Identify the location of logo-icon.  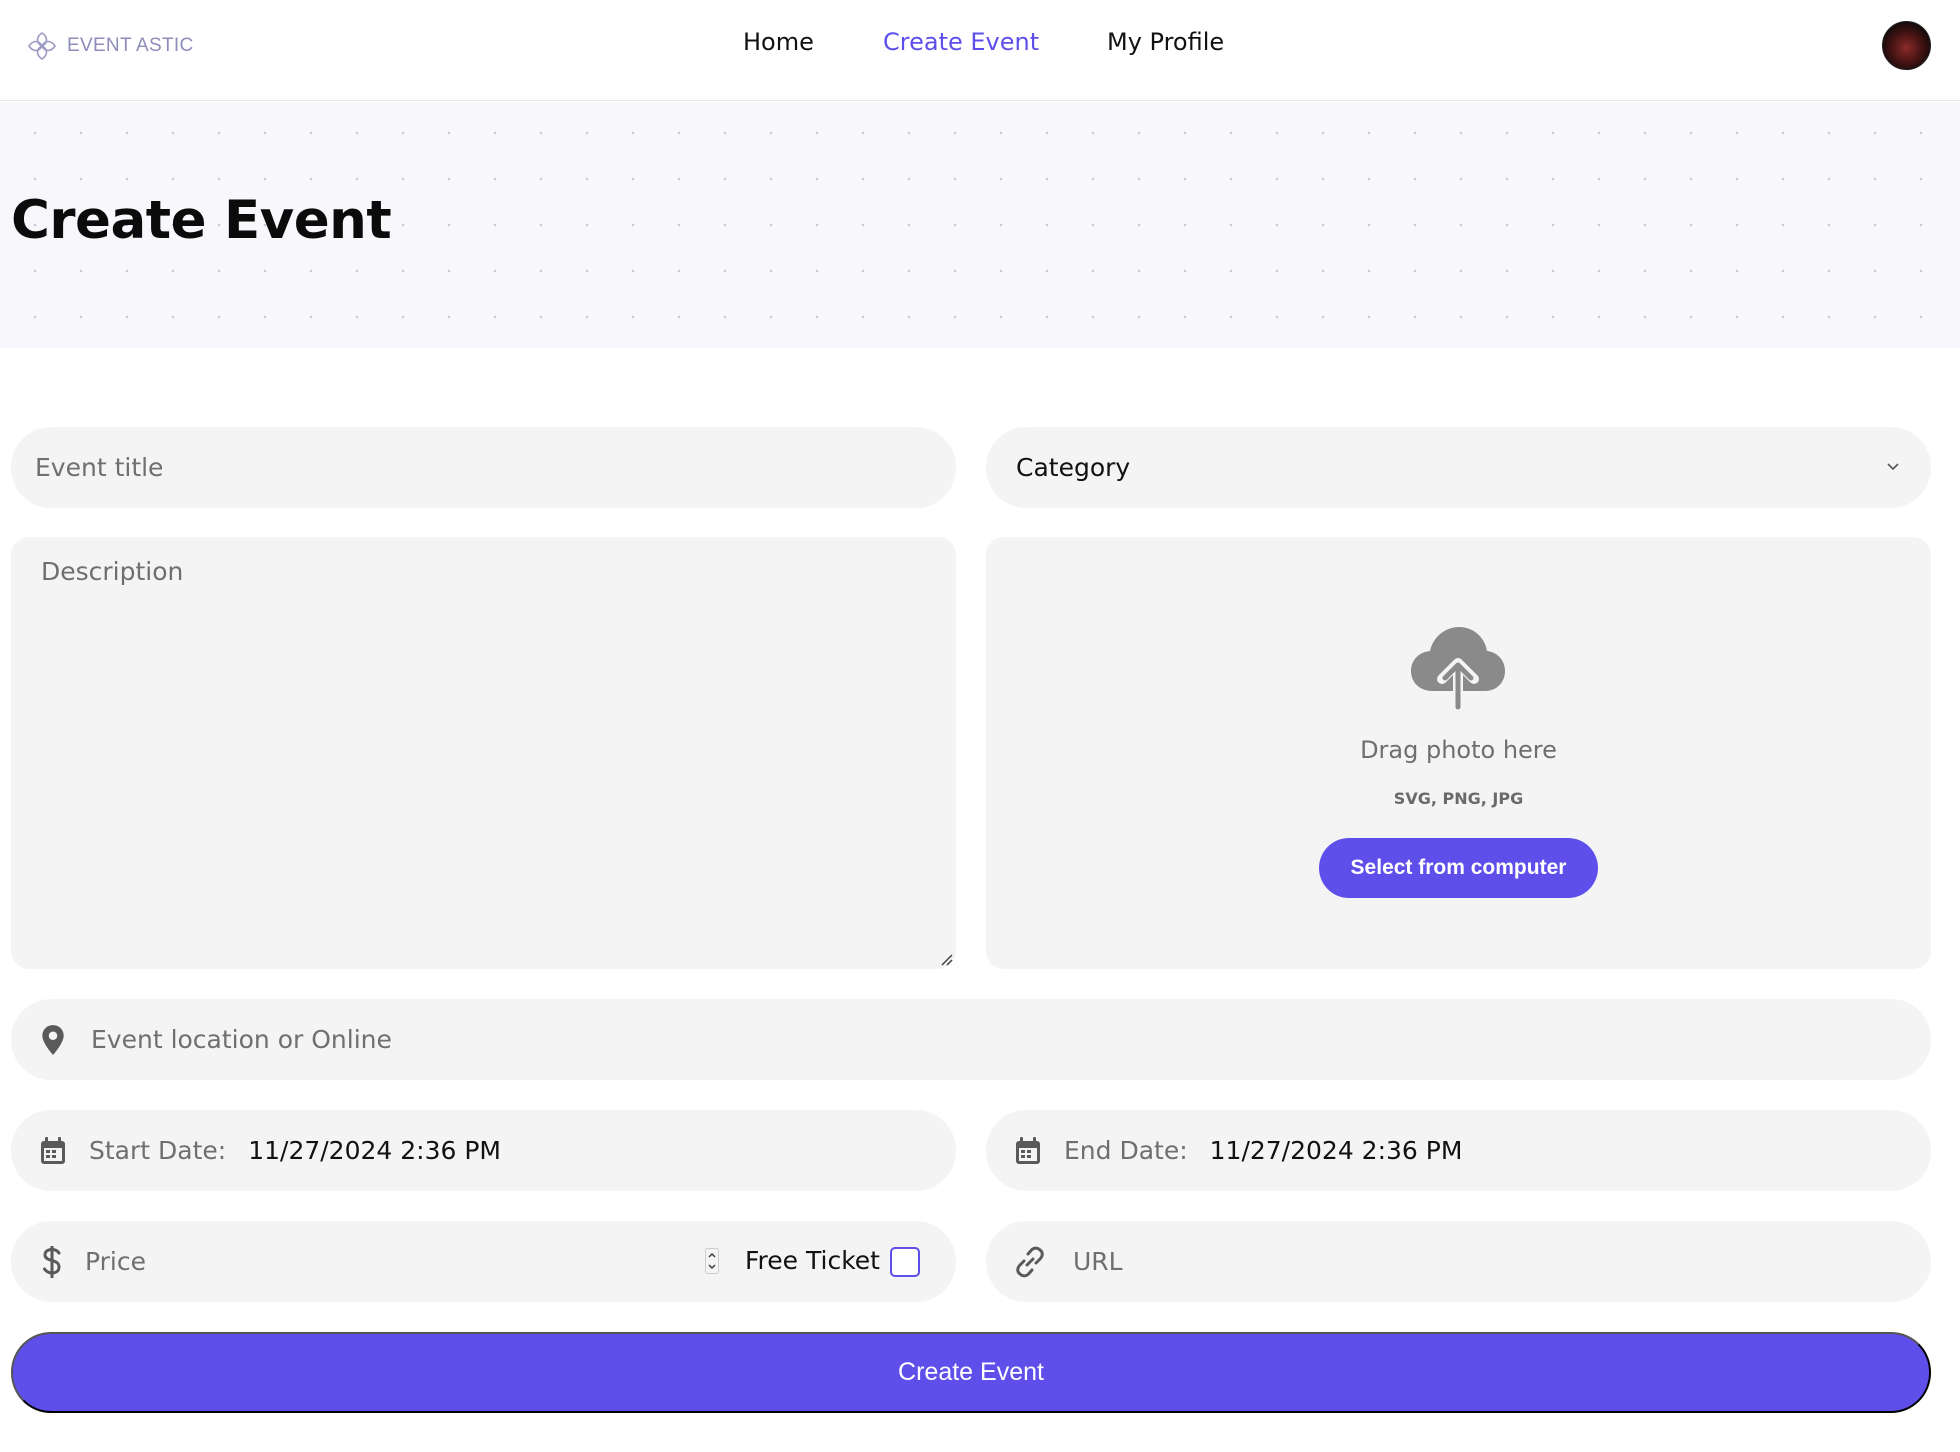
(42, 46).